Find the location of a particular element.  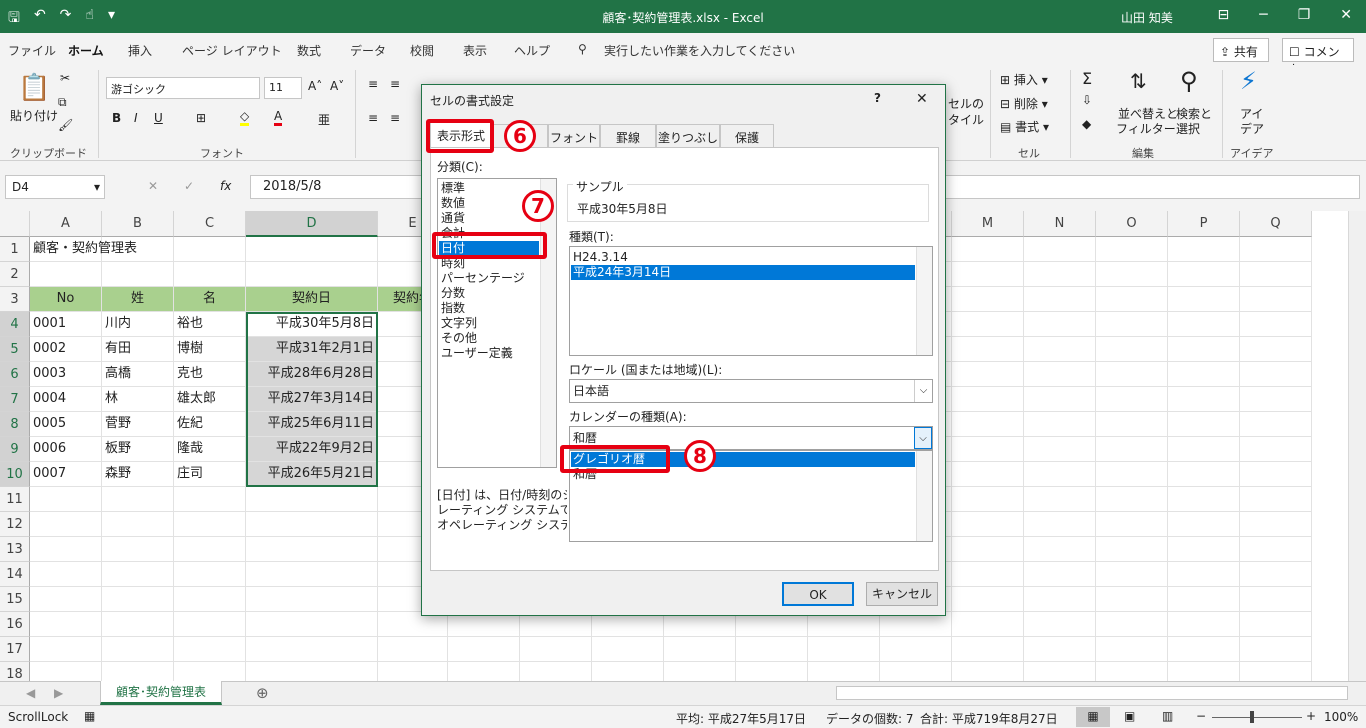

column-header: C is located at coordinates (210, 224).